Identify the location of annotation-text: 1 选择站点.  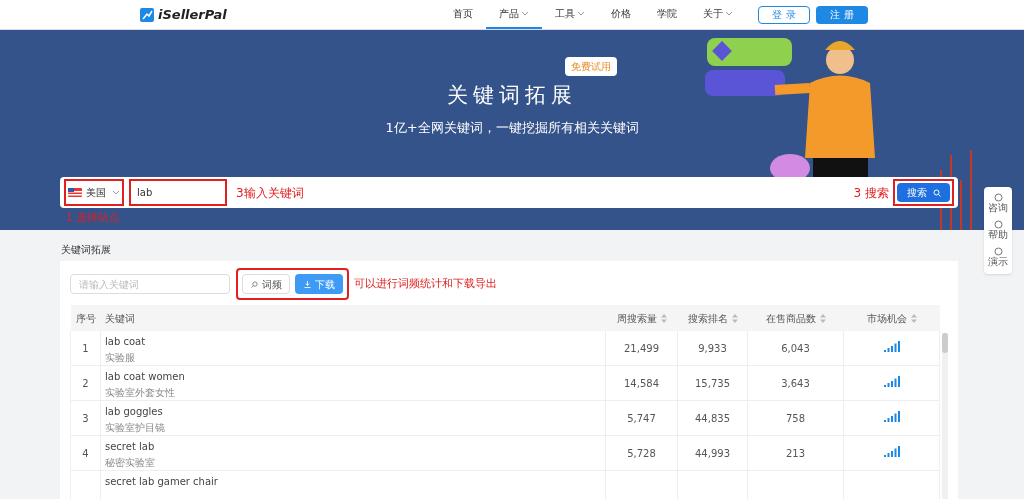
(93, 218).